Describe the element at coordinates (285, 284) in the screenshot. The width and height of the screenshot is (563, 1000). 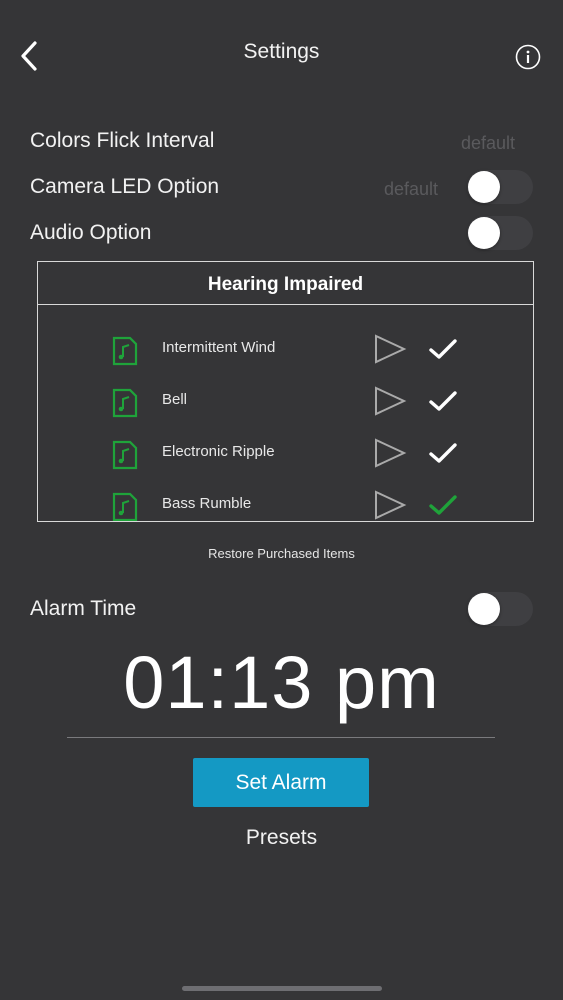
I see `panel-title: Hearing Impaired` at that location.